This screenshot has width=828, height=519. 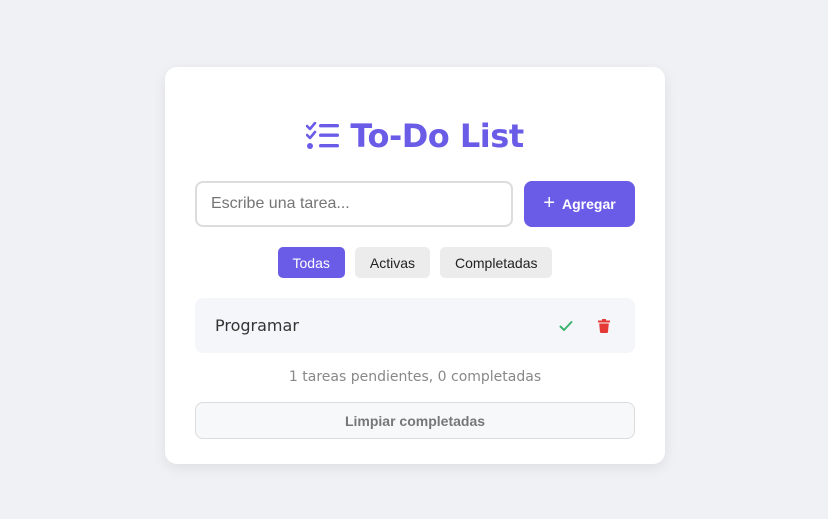 What do you see at coordinates (311, 262) in the screenshot?
I see `filter-all-button: Todas` at bounding box center [311, 262].